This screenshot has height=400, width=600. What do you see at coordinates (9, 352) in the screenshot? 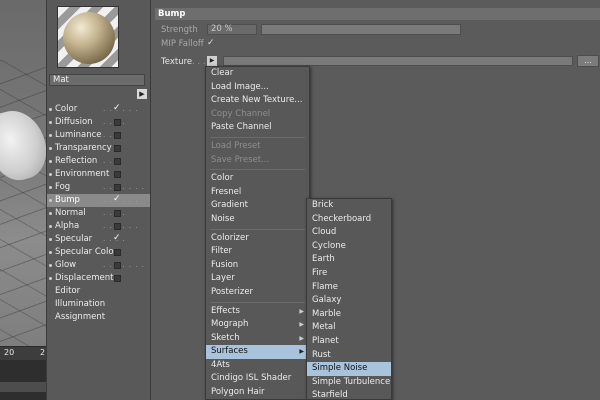
I see `ruler-label: 20` at bounding box center [9, 352].